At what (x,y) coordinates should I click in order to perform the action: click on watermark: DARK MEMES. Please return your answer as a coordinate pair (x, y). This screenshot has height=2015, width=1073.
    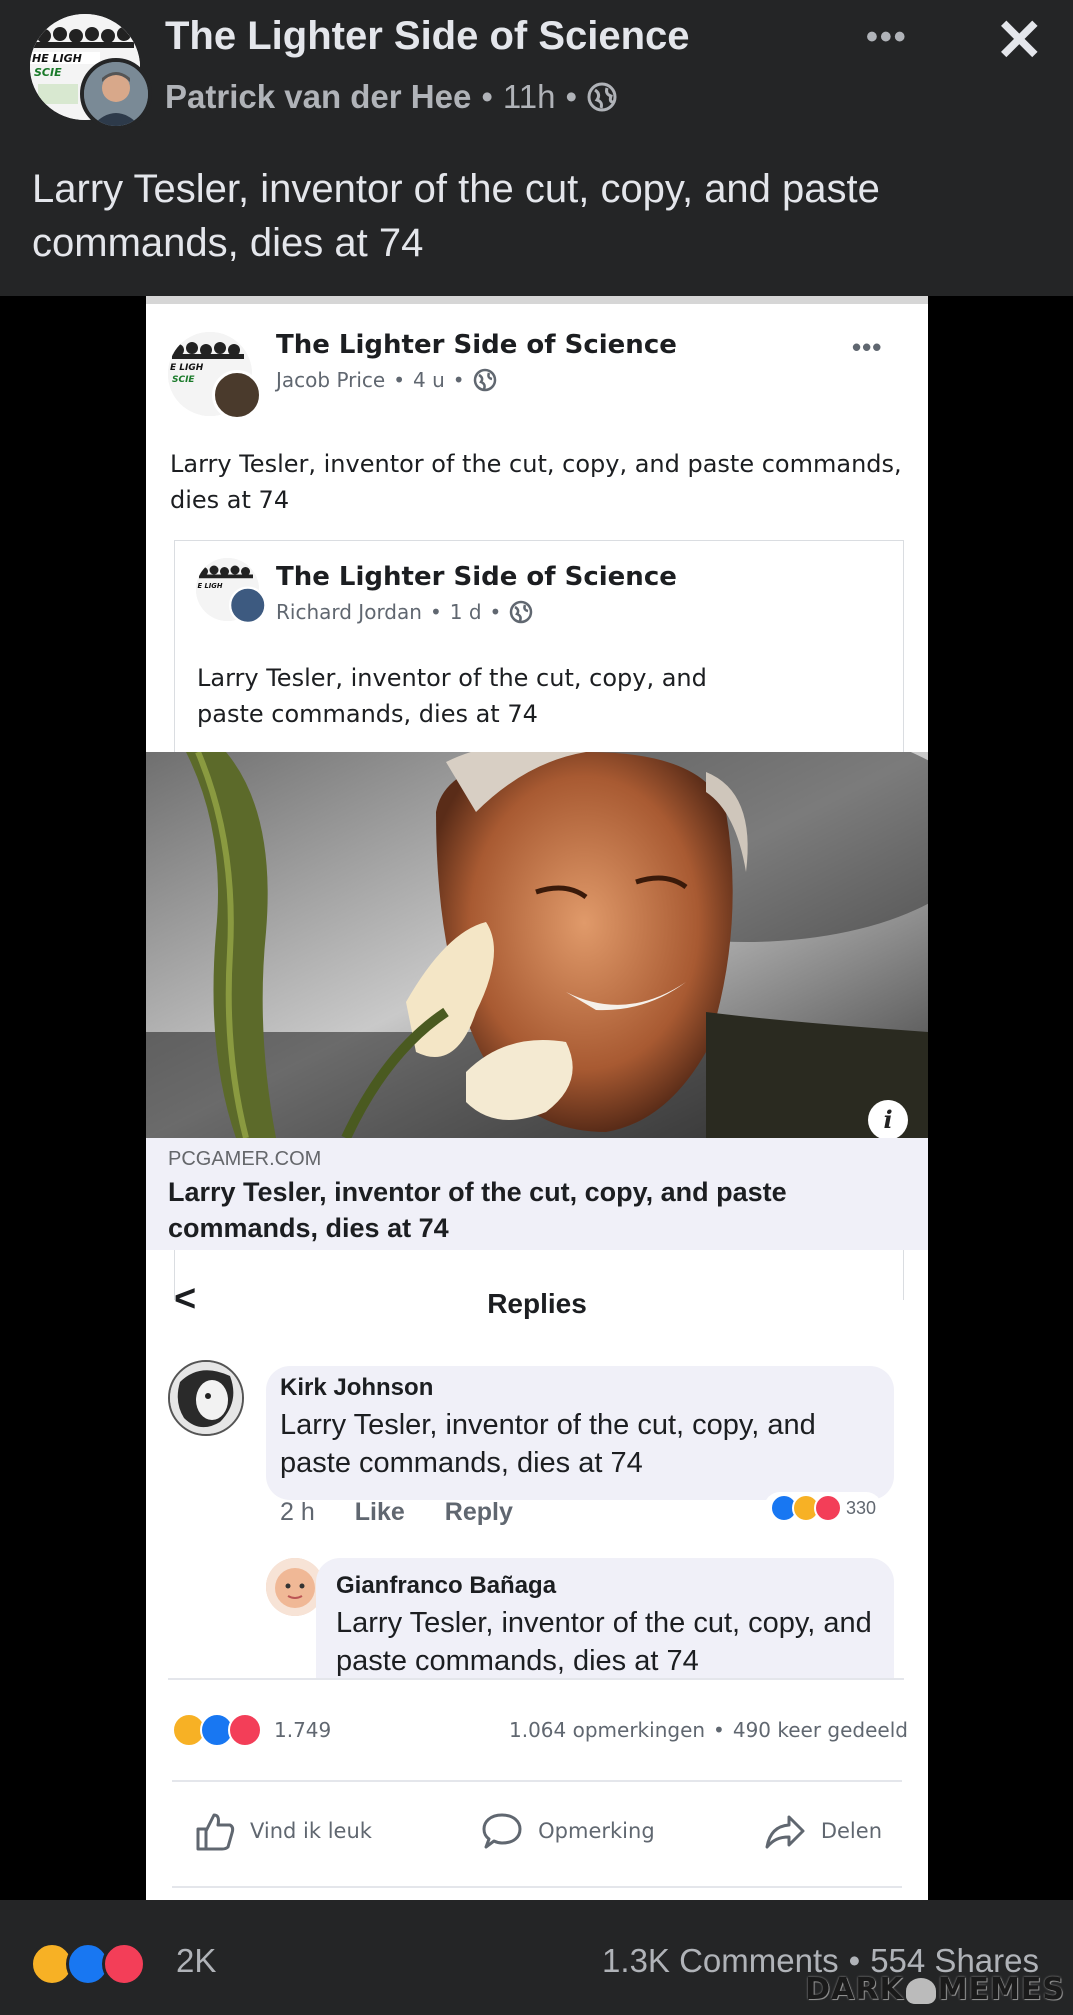
    Looking at the image, I should click on (935, 1989).